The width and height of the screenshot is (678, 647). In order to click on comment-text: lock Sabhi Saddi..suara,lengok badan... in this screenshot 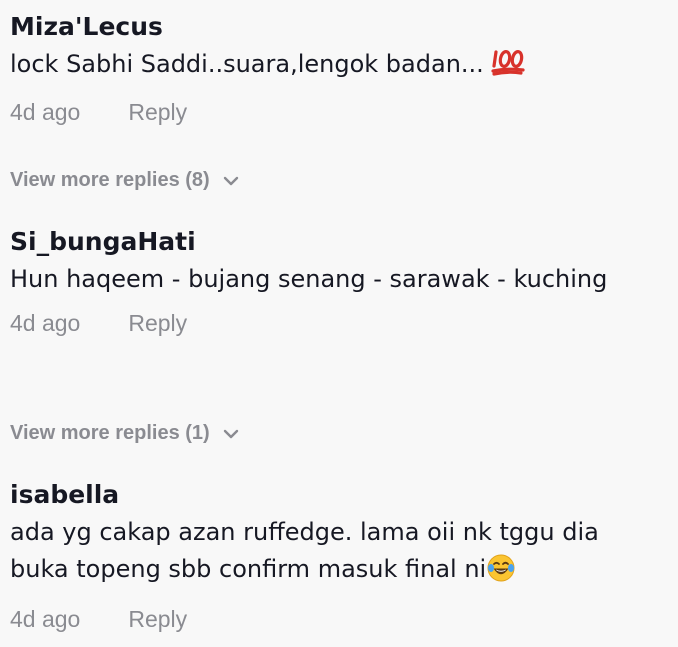, I will do `click(330, 66)`.